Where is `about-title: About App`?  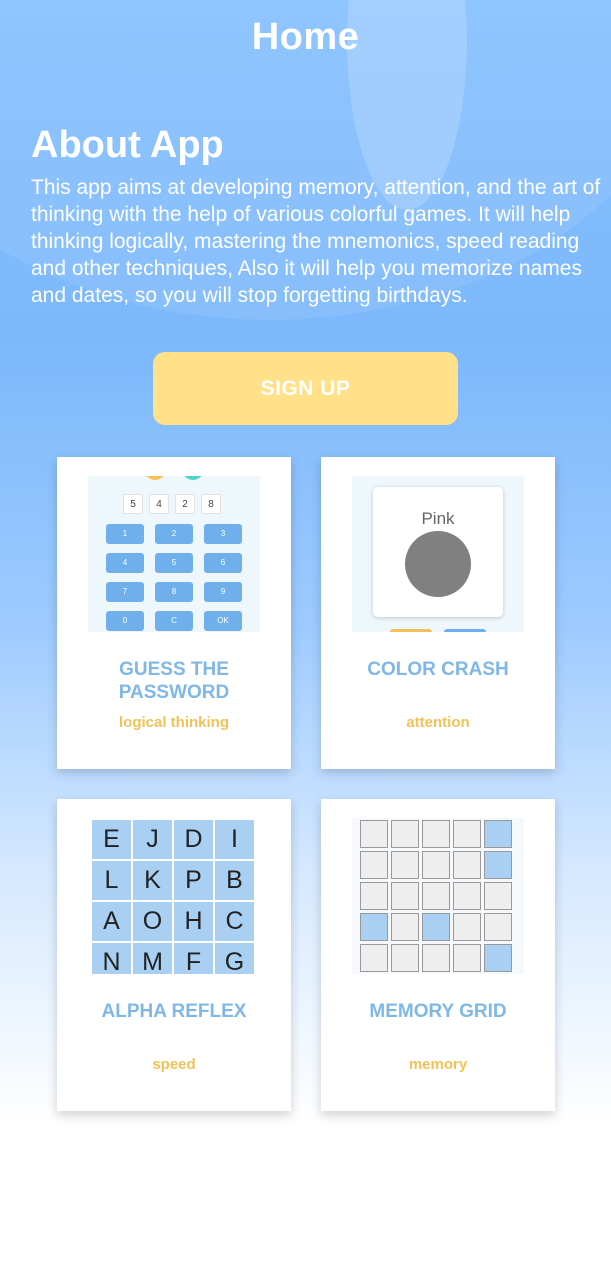
about-title: About App is located at coordinates (127, 145).